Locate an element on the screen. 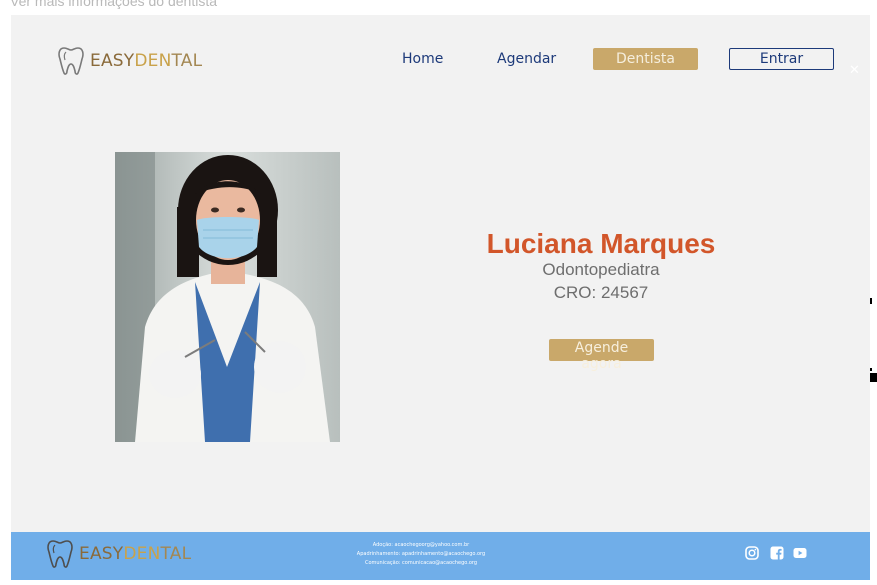 This screenshot has height=585, width=877. youtube-icon is located at coordinates (800, 553).